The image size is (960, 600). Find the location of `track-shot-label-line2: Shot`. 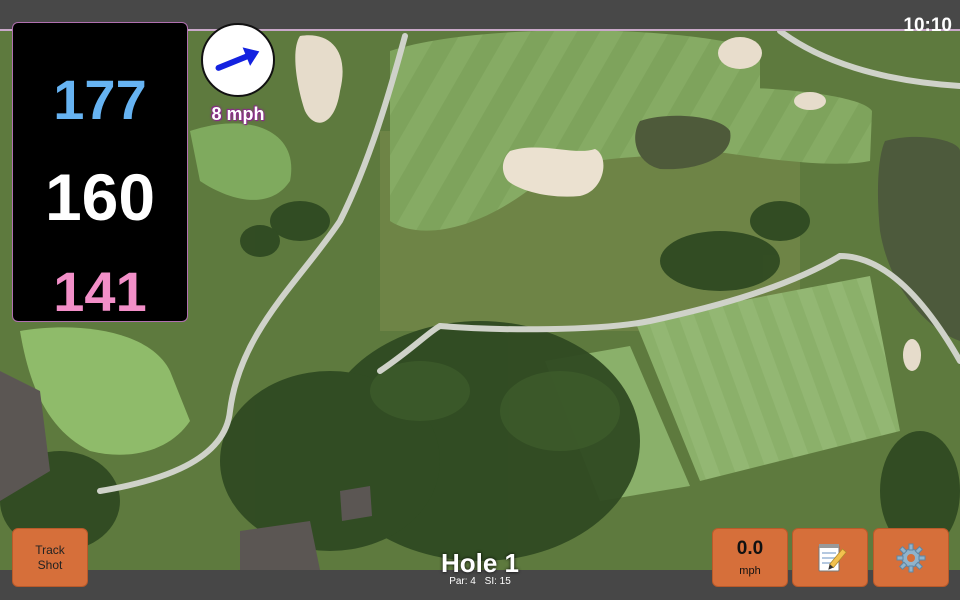

track-shot-label-line2: Shot is located at coordinates (50, 564).